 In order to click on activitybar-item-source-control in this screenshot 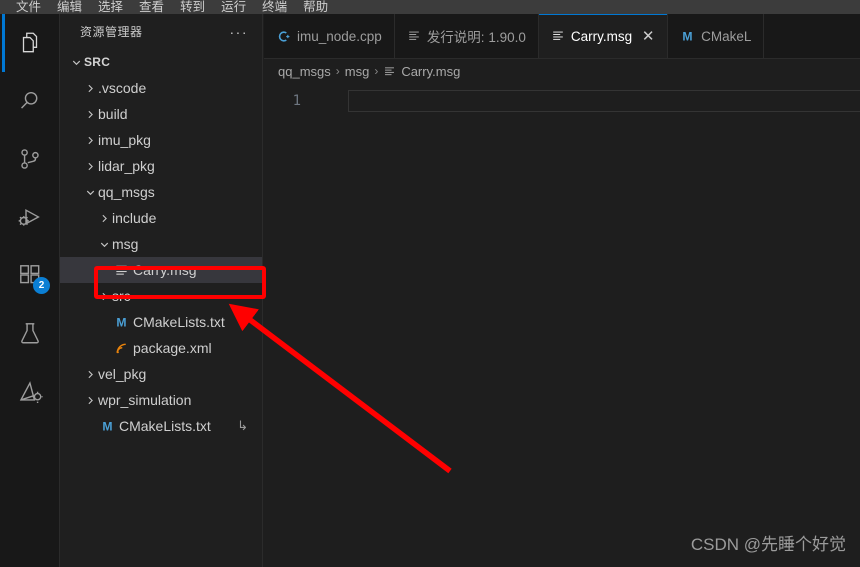, I will do `click(30, 159)`.